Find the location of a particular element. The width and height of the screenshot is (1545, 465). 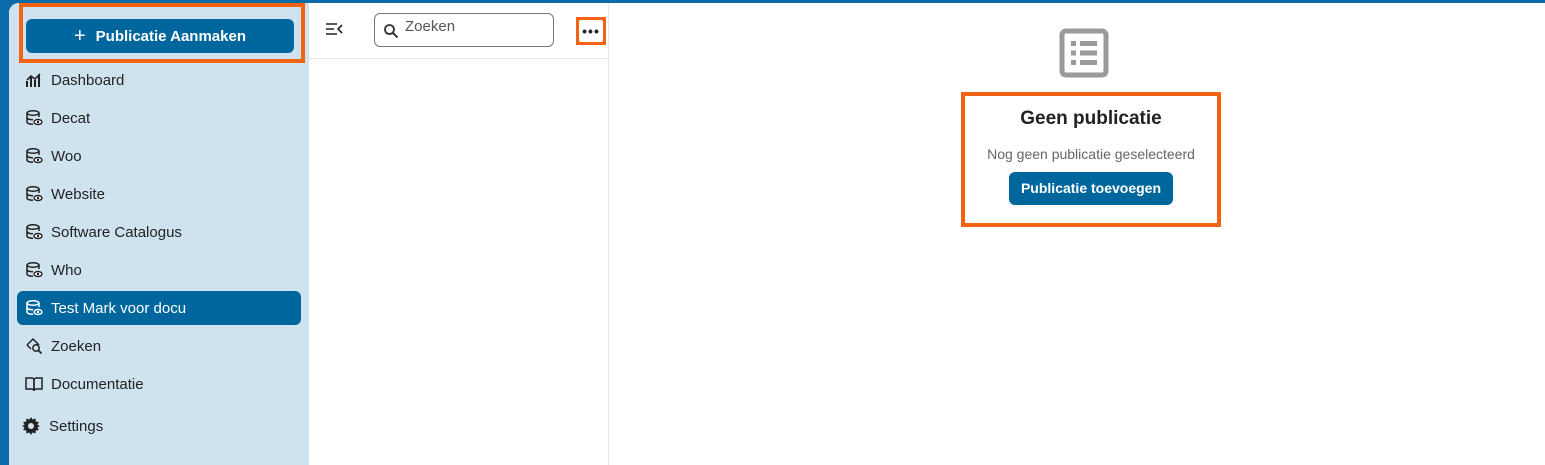

create-publication-button: + Publicatie Aanmaken is located at coordinates (160, 36).